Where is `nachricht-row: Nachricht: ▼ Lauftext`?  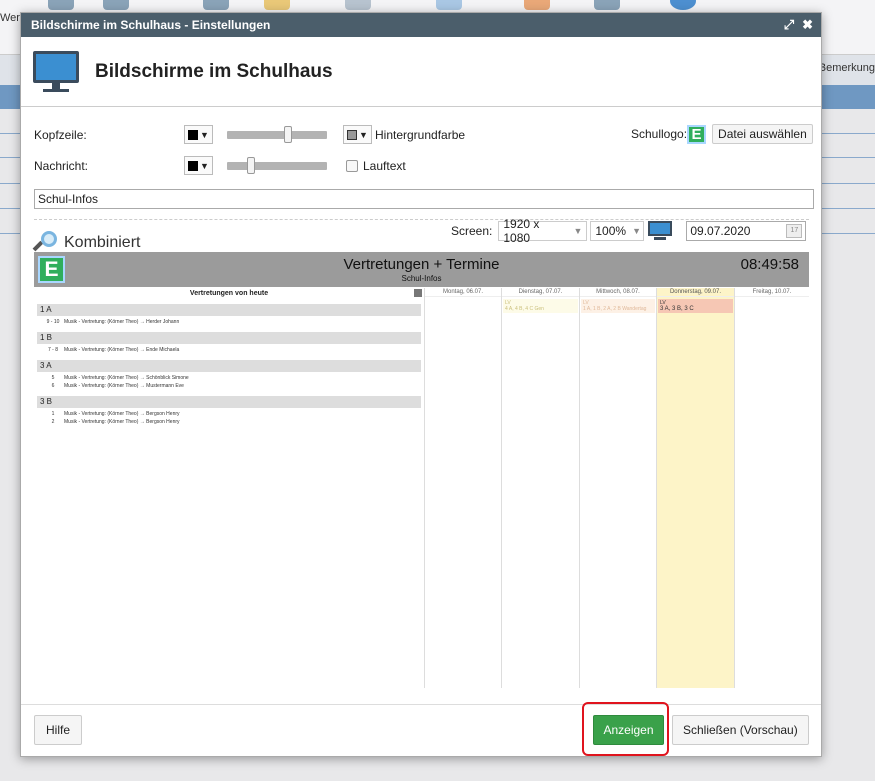 nachricht-row: Nachricht: ▼ Lauftext is located at coordinates (220, 165).